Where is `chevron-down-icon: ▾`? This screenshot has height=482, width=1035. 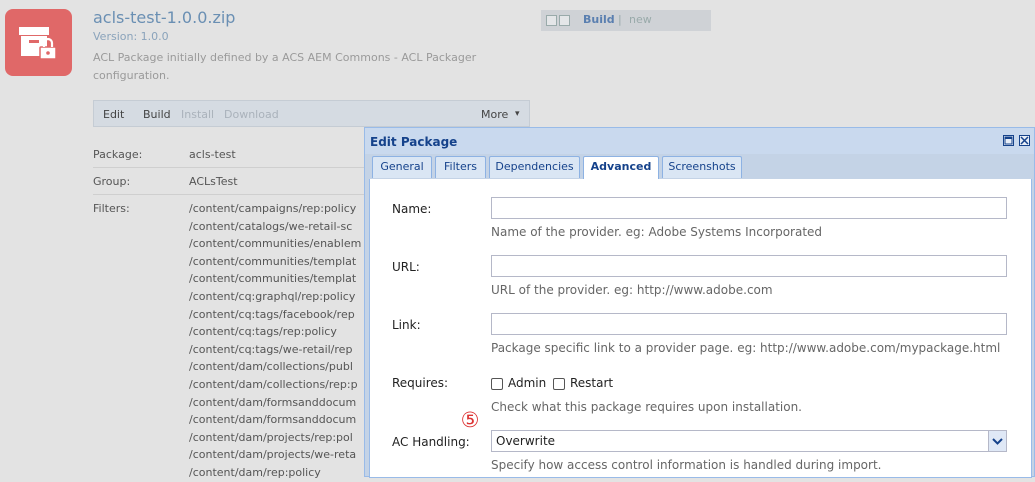 chevron-down-icon: ▾ is located at coordinates (517, 114).